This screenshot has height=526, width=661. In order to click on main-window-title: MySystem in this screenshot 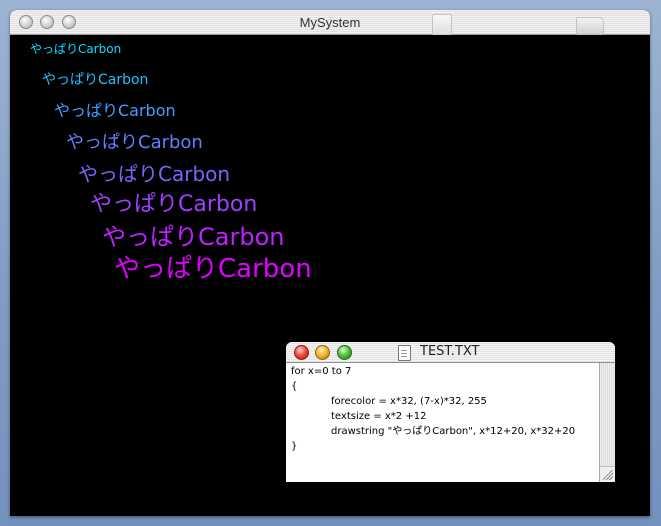, I will do `click(330, 22)`.